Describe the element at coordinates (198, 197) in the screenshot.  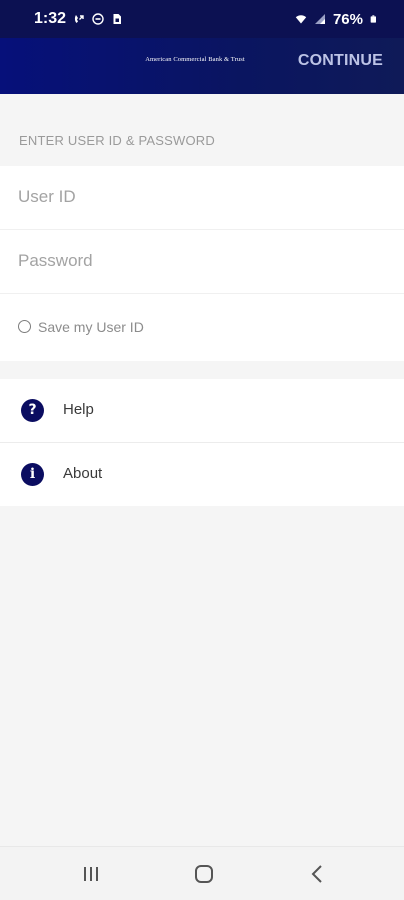
I see `user-id-input` at that location.